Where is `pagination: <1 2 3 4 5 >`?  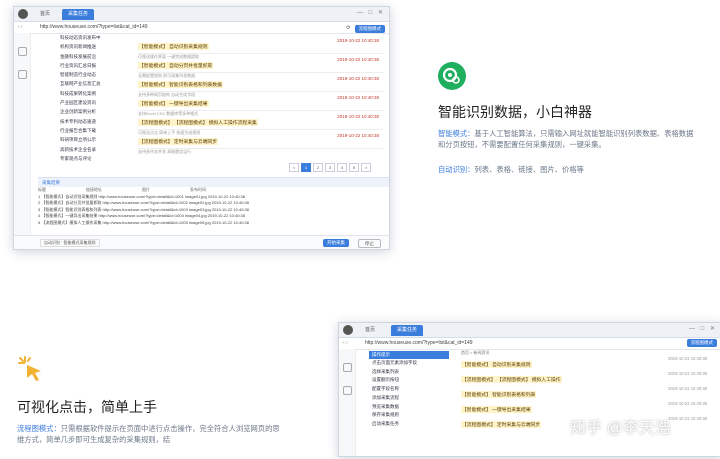
pagination: <1 2 3 4 5 > is located at coordinates (330, 167).